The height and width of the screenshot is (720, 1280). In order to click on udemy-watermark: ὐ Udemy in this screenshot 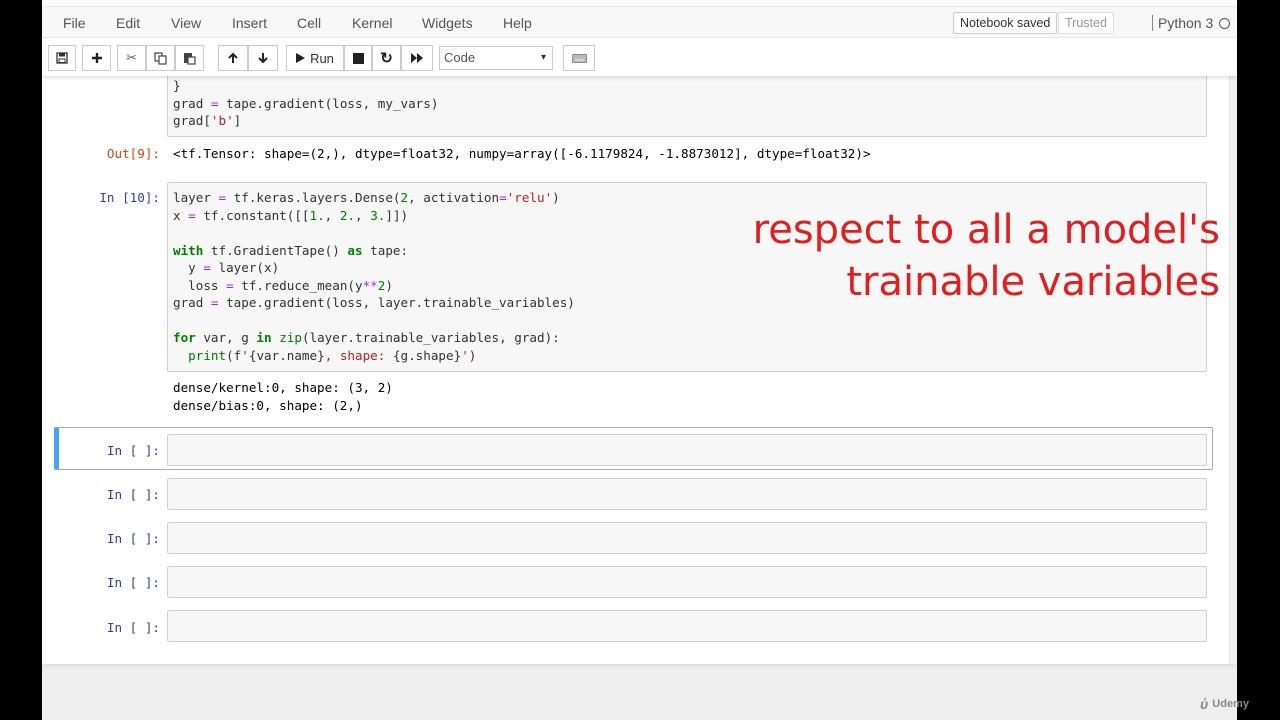, I will do `click(1224, 704)`.